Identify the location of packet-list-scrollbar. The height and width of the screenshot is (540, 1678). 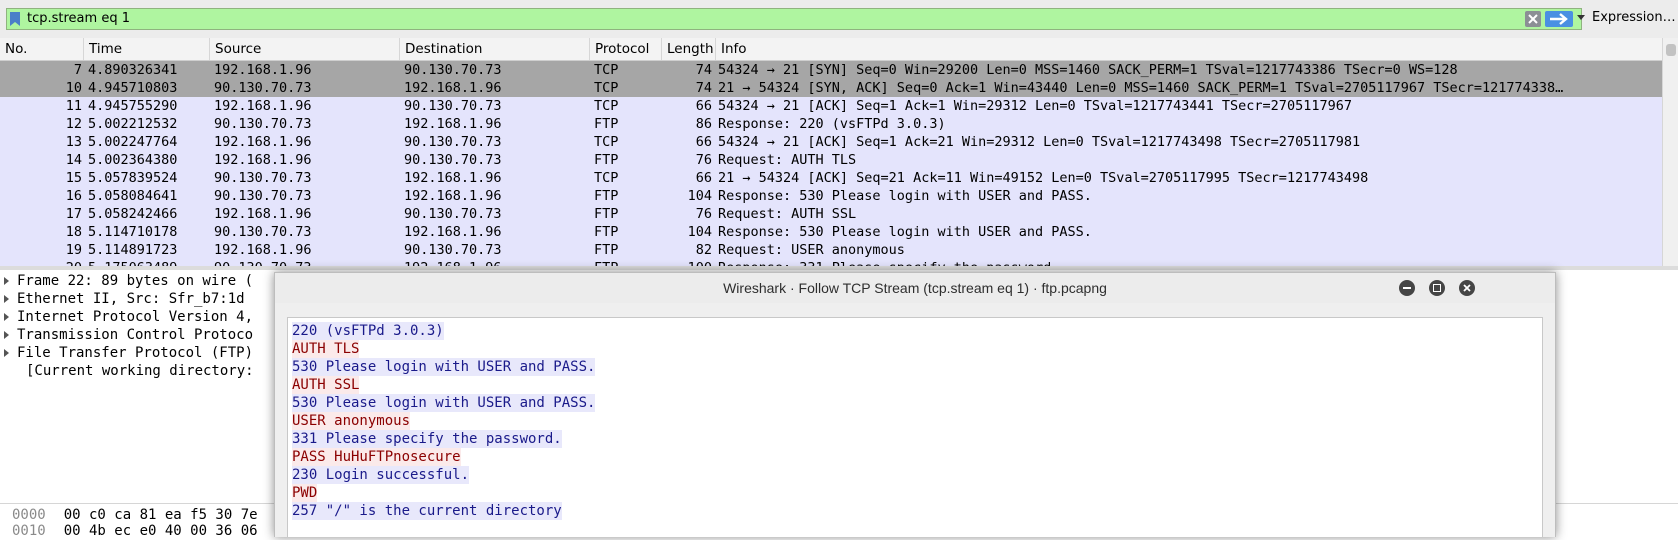
(1670, 152).